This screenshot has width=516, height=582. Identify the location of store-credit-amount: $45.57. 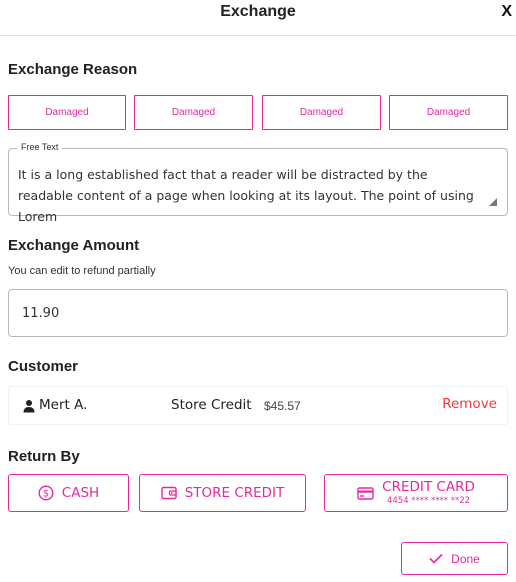
(282, 406).